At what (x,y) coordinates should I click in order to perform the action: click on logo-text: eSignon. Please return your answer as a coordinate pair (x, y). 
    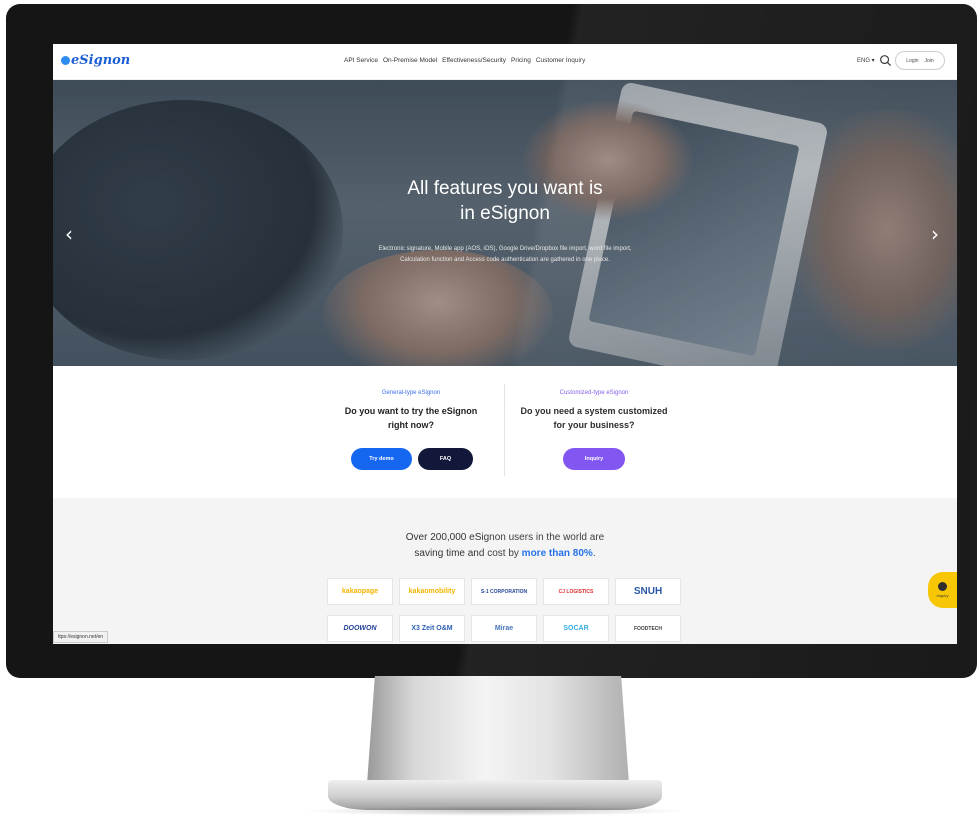
    Looking at the image, I should click on (101, 60).